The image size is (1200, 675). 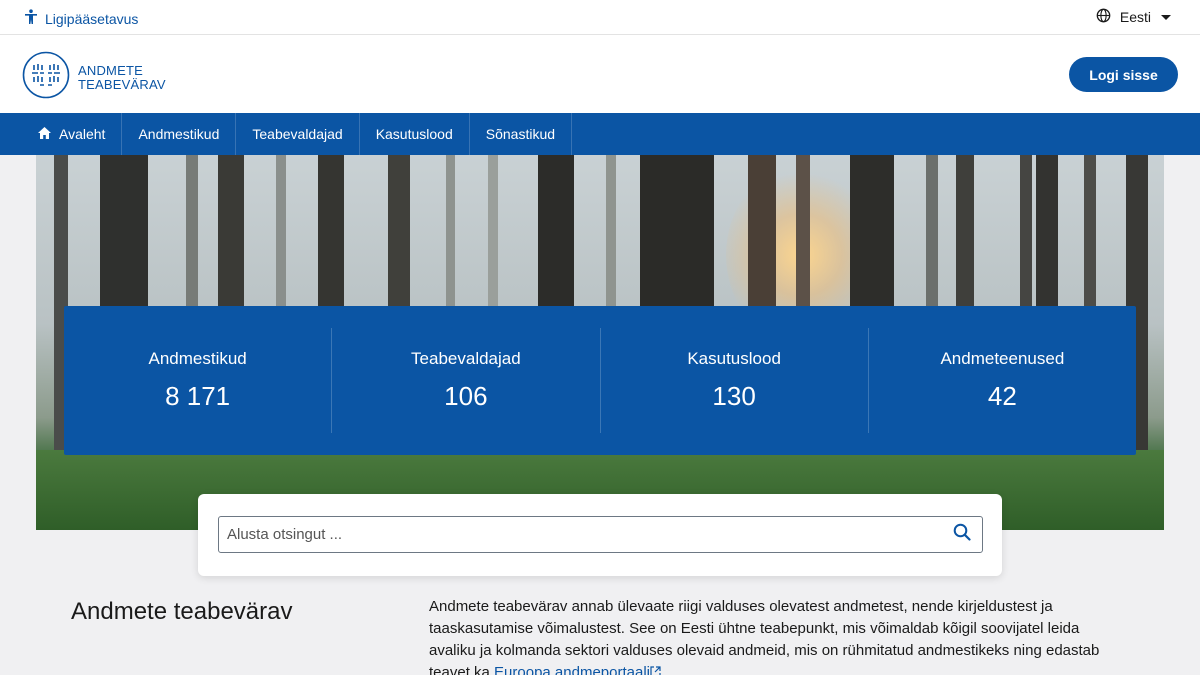 I want to click on stat-value: 8 171, so click(x=198, y=396).